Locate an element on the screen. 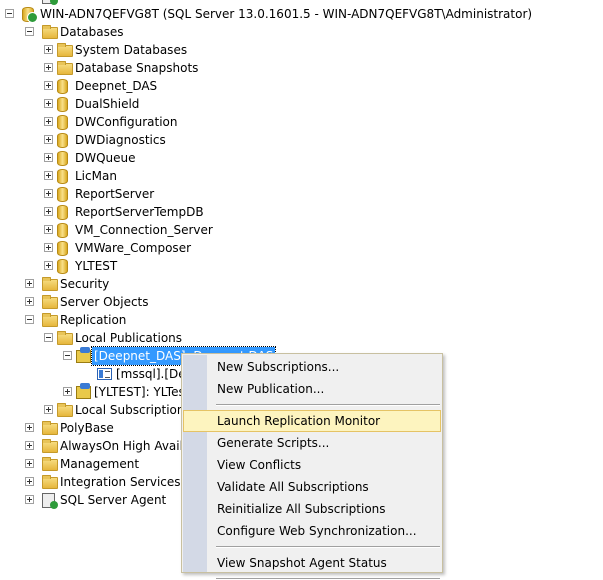  tree-node-label: AlwaysOn High Availa is located at coordinates (125, 446).